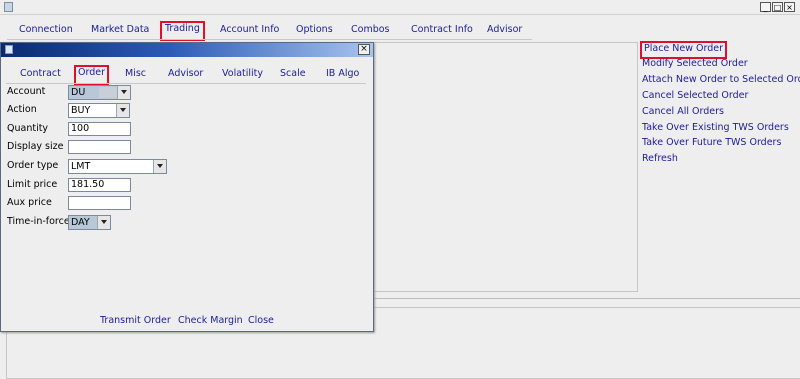  What do you see at coordinates (99, 185) in the screenshot?
I see `limit-price-input: 181.50` at bounding box center [99, 185].